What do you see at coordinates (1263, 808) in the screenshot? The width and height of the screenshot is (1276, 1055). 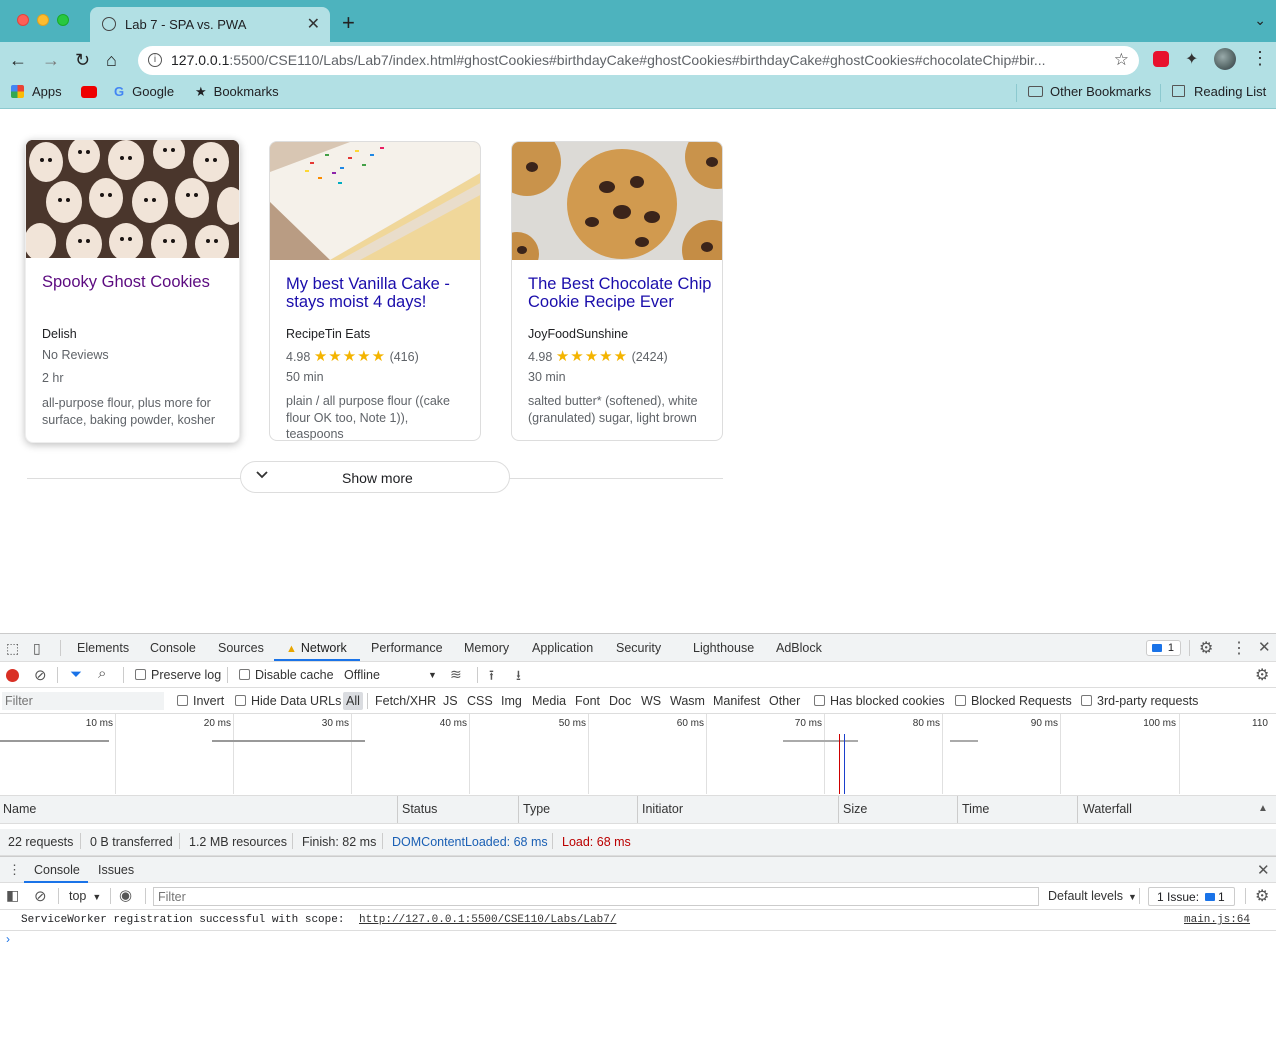 I see `sort-ascending-icon: ▲` at bounding box center [1263, 808].